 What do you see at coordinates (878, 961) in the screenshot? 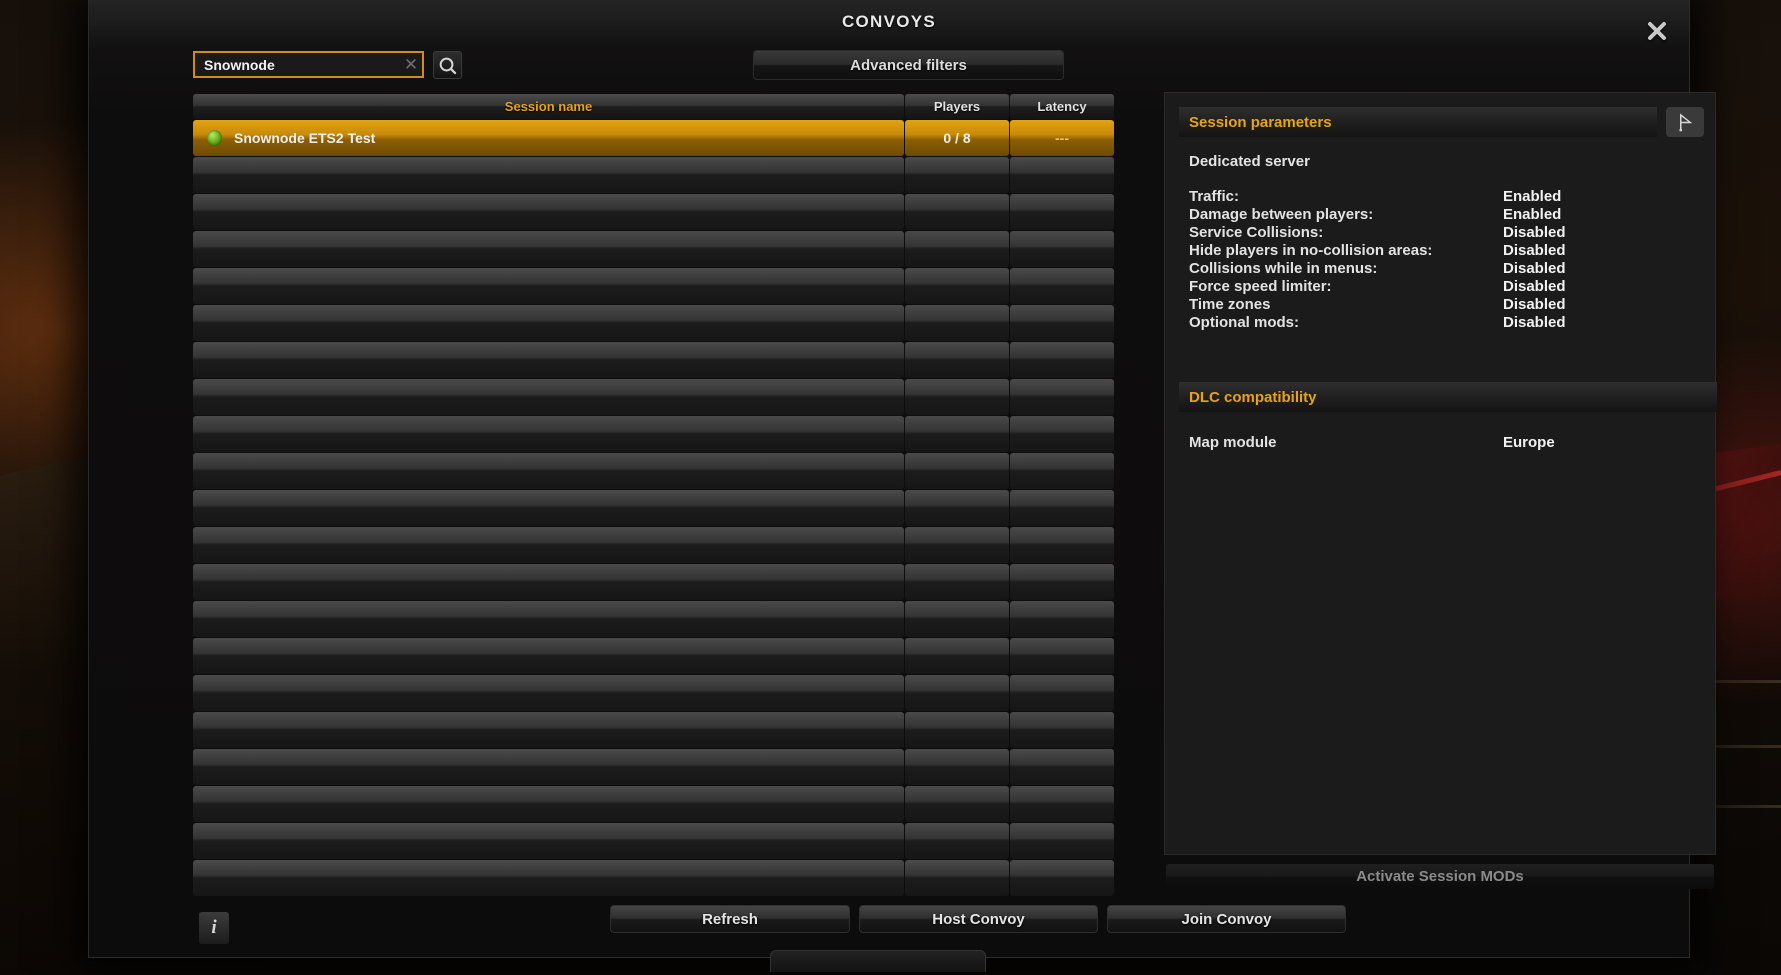
I see `bottom-tab-decoration` at bounding box center [878, 961].